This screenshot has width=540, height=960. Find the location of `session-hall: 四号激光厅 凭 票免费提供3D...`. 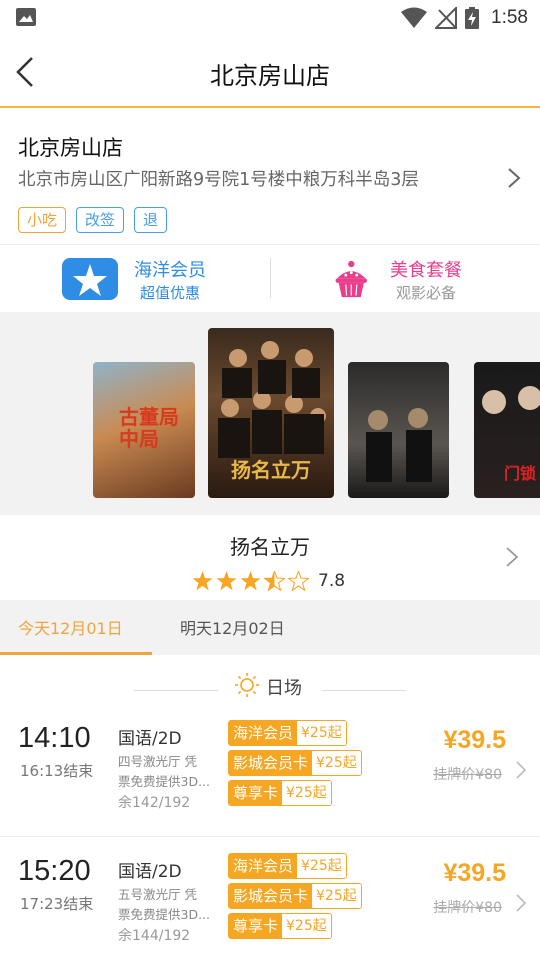

session-hall: 四号激光厅 凭 票免费提供3D... is located at coordinates (167, 772).